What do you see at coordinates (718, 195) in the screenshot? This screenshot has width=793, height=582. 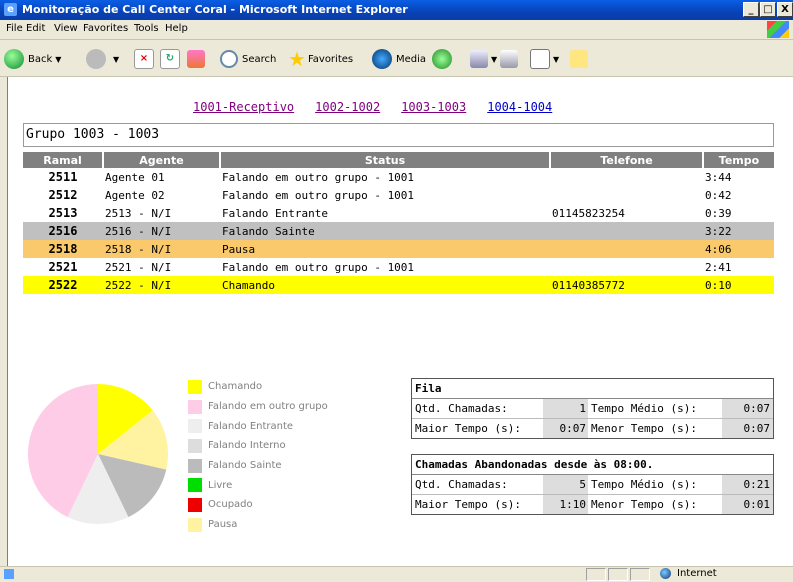 I see `cell-tempo: 0:42` at bounding box center [718, 195].